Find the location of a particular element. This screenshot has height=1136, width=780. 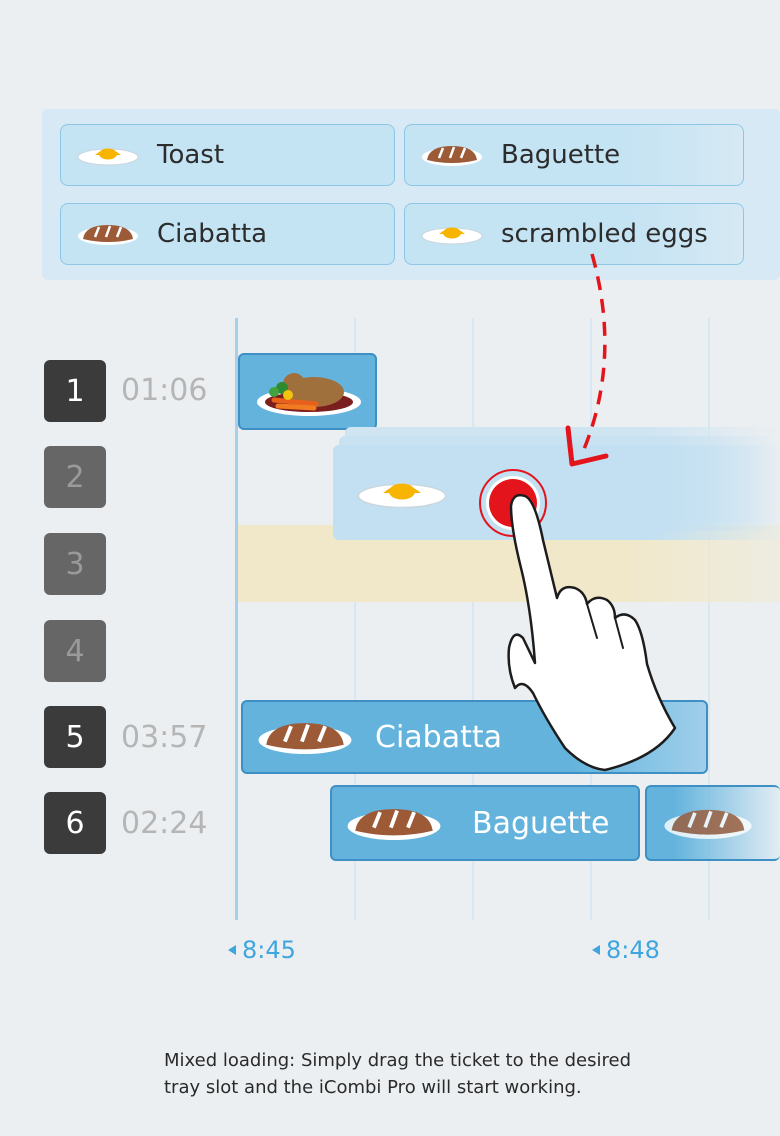

slot-1-cooking-bar is located at coordinates (307, 391).